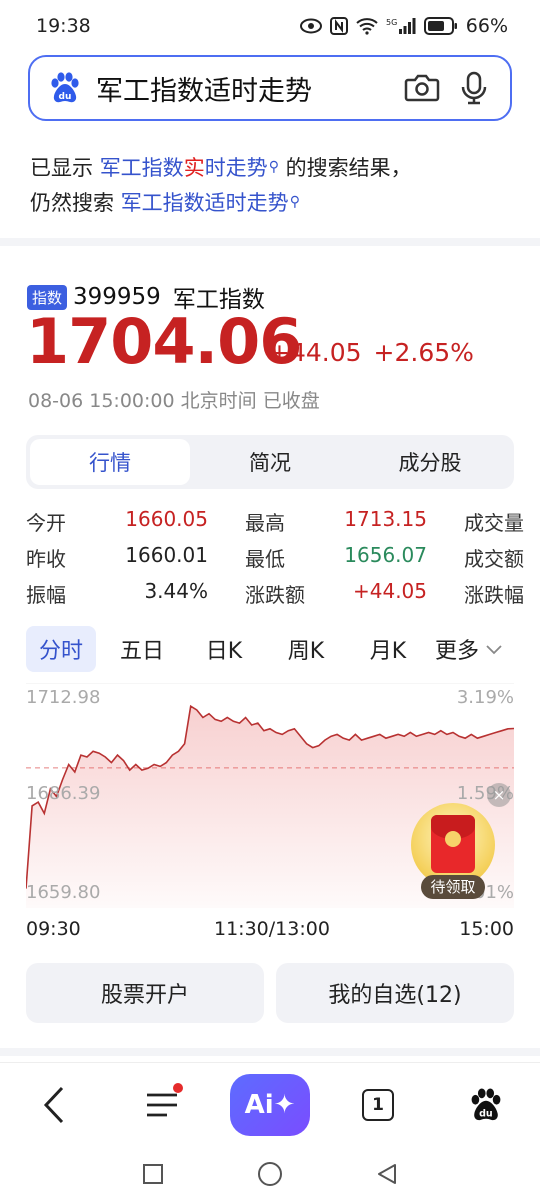 This screenshot has width=540, height=1200. What do you see at coordinates (46, 522) in the screenshot?
I see `quote-label: 今开` at bounding box center [46, 522].